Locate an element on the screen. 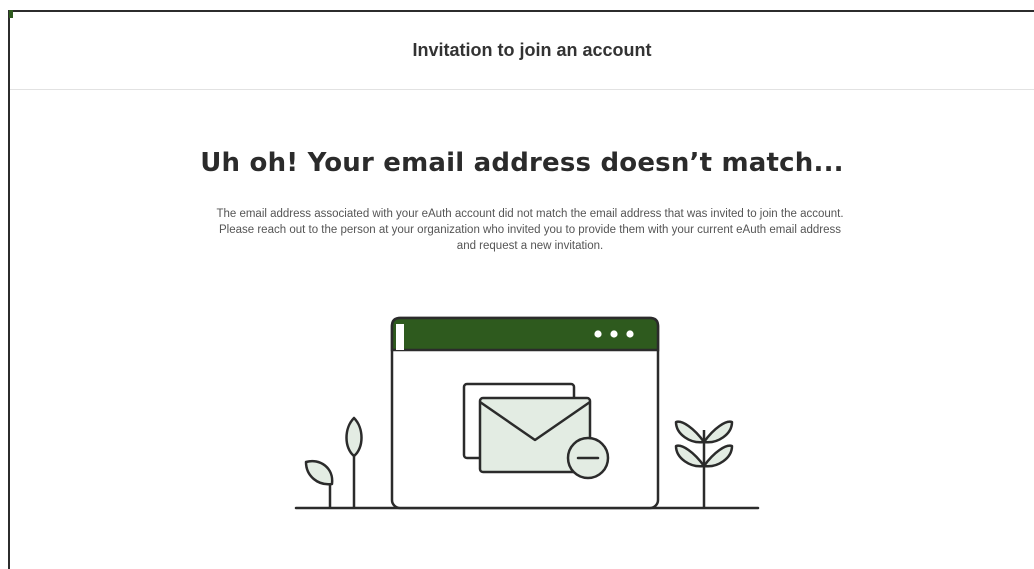 The height and width of the screenshot is (569, 1034). right-plant-icon is located at coordinates (704, 464).